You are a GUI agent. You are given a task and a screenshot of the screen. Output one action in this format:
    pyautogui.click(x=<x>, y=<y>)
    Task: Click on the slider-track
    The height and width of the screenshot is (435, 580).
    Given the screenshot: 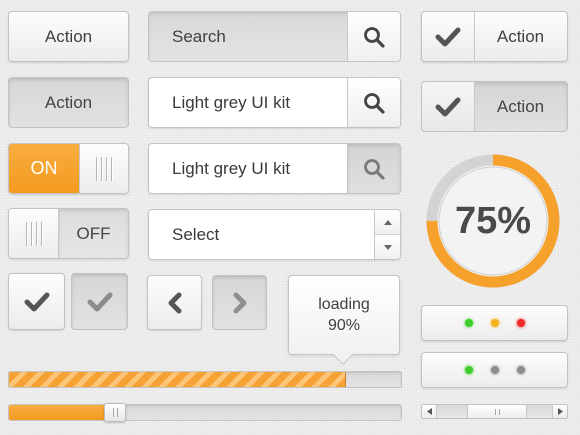 What is the action you would take?
    pyautogui.click(x=205, y=412)
    